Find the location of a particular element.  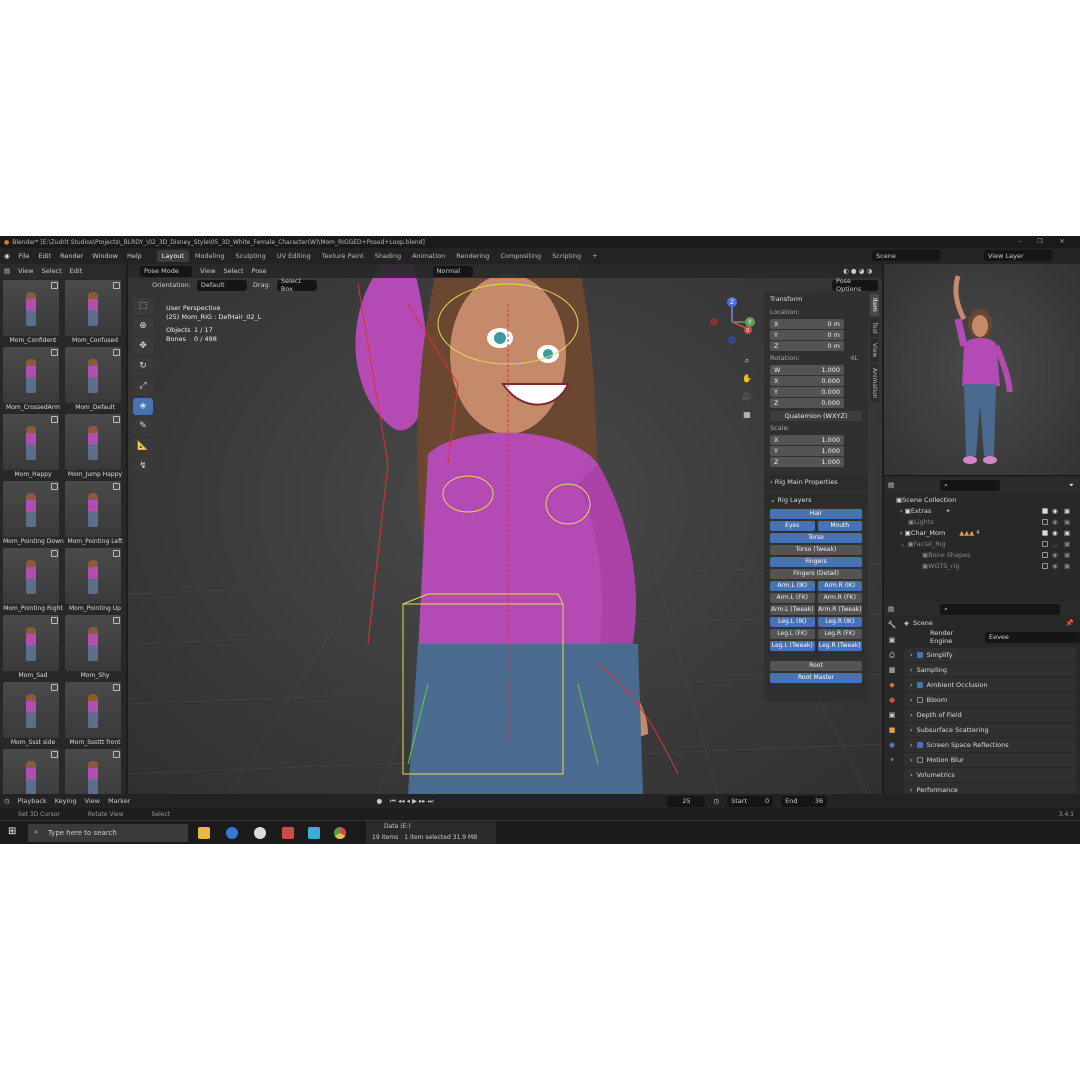

filter-icon: ⏷ is located at coordinates (1071, 485).